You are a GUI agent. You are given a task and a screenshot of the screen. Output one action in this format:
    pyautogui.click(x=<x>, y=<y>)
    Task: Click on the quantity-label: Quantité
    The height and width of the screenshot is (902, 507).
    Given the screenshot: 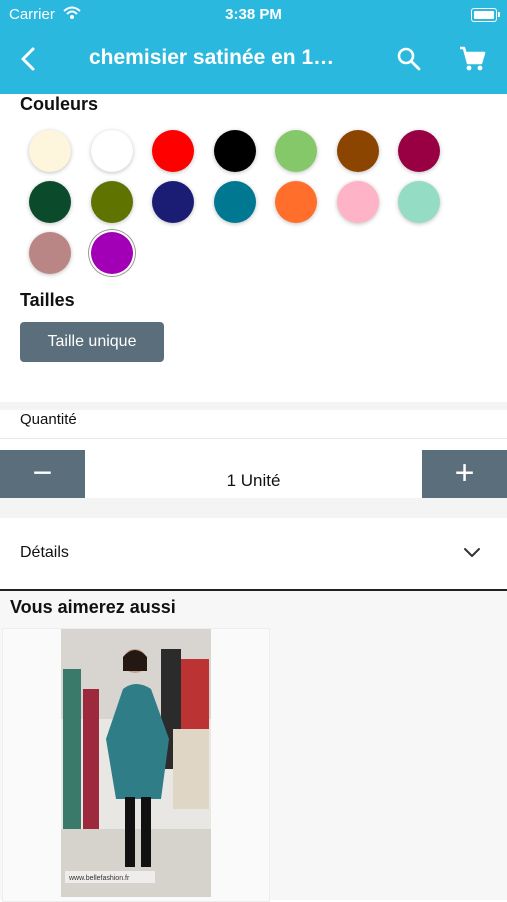 What is the action you would take?
    pyautogui.click(x=48, y=419)
    